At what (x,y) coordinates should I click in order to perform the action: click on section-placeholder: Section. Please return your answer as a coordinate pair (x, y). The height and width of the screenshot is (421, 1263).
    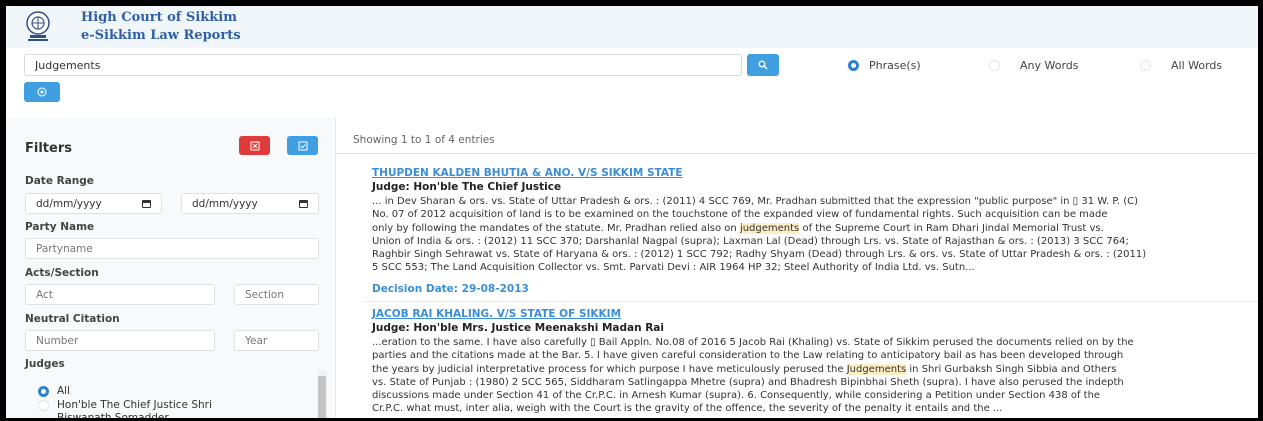
    Looking at the image, I should click on (265, 294).